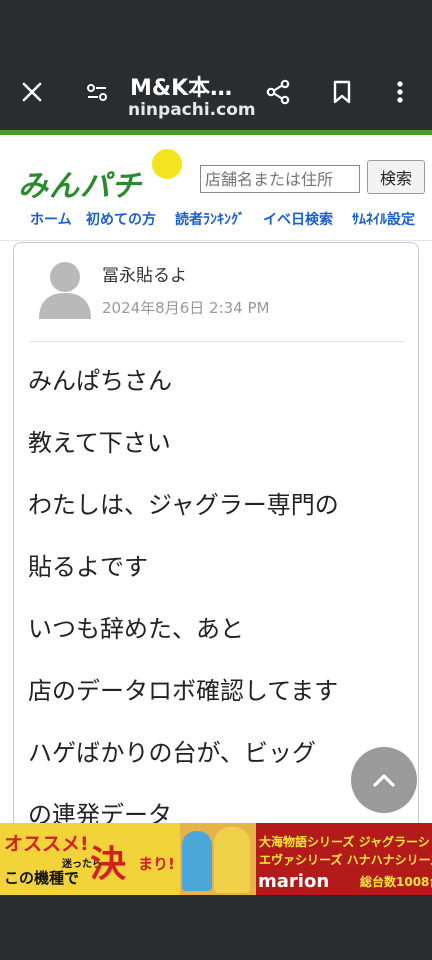 This screenshot has height=960, width=432. I want to click on page-info-button, so click(97, 92).